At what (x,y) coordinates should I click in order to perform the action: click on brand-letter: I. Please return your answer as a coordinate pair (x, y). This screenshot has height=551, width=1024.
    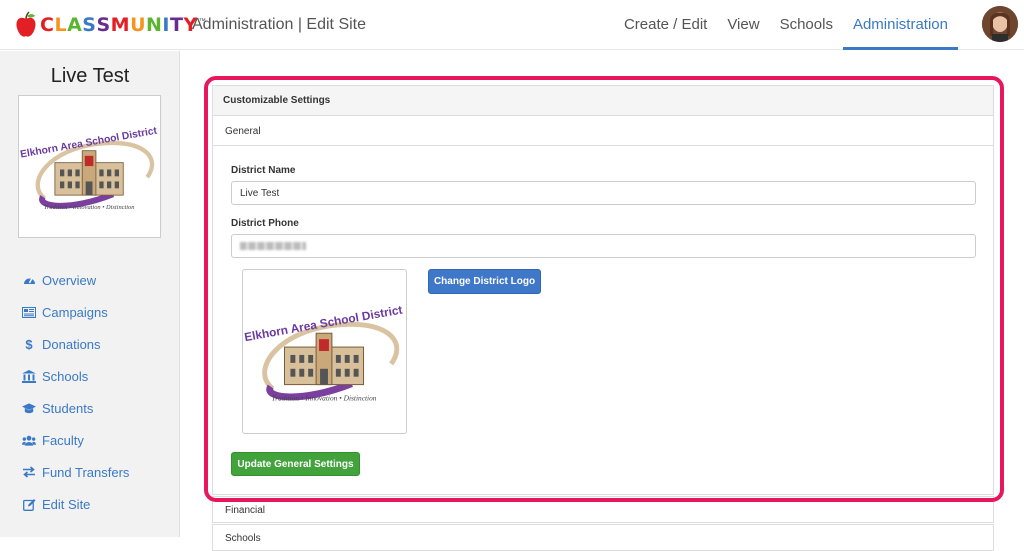
    Looking at the image, I should click on (166, 25).